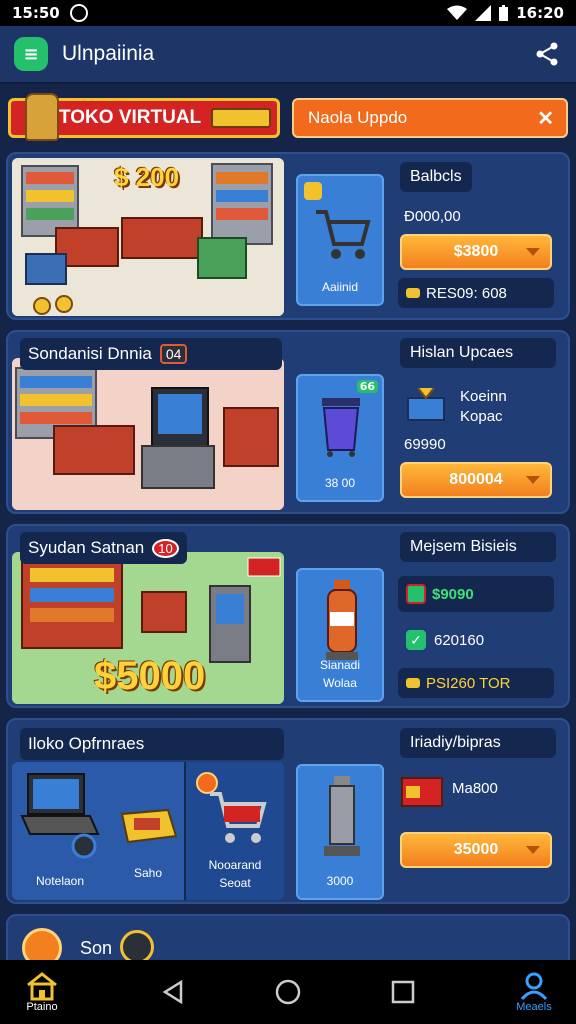 Image resolution: width=576 pixels, height=1024 pixels. I want to click on cart-subpanel: Nooarand Seoat, so click(234, 831).